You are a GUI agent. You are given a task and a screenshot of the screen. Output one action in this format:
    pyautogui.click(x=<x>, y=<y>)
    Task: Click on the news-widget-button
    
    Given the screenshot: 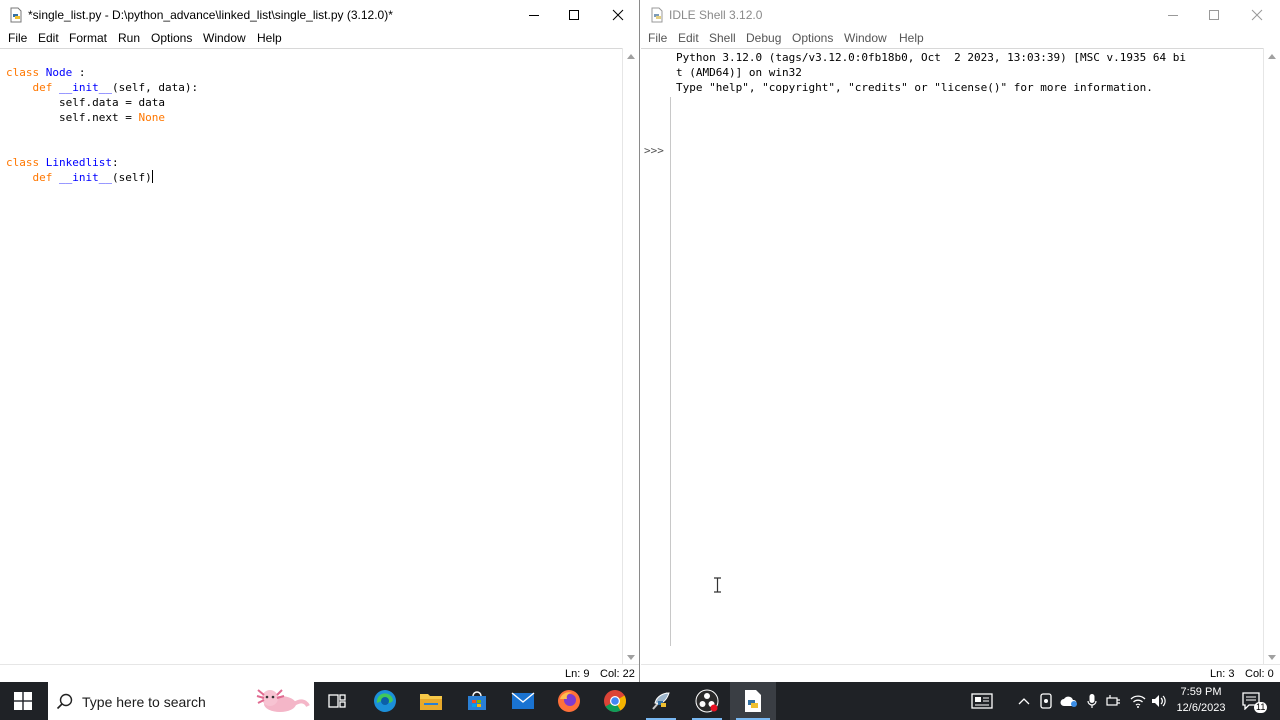 What is the action you would take?
    pyautogui.click(x=982, y=701)
    